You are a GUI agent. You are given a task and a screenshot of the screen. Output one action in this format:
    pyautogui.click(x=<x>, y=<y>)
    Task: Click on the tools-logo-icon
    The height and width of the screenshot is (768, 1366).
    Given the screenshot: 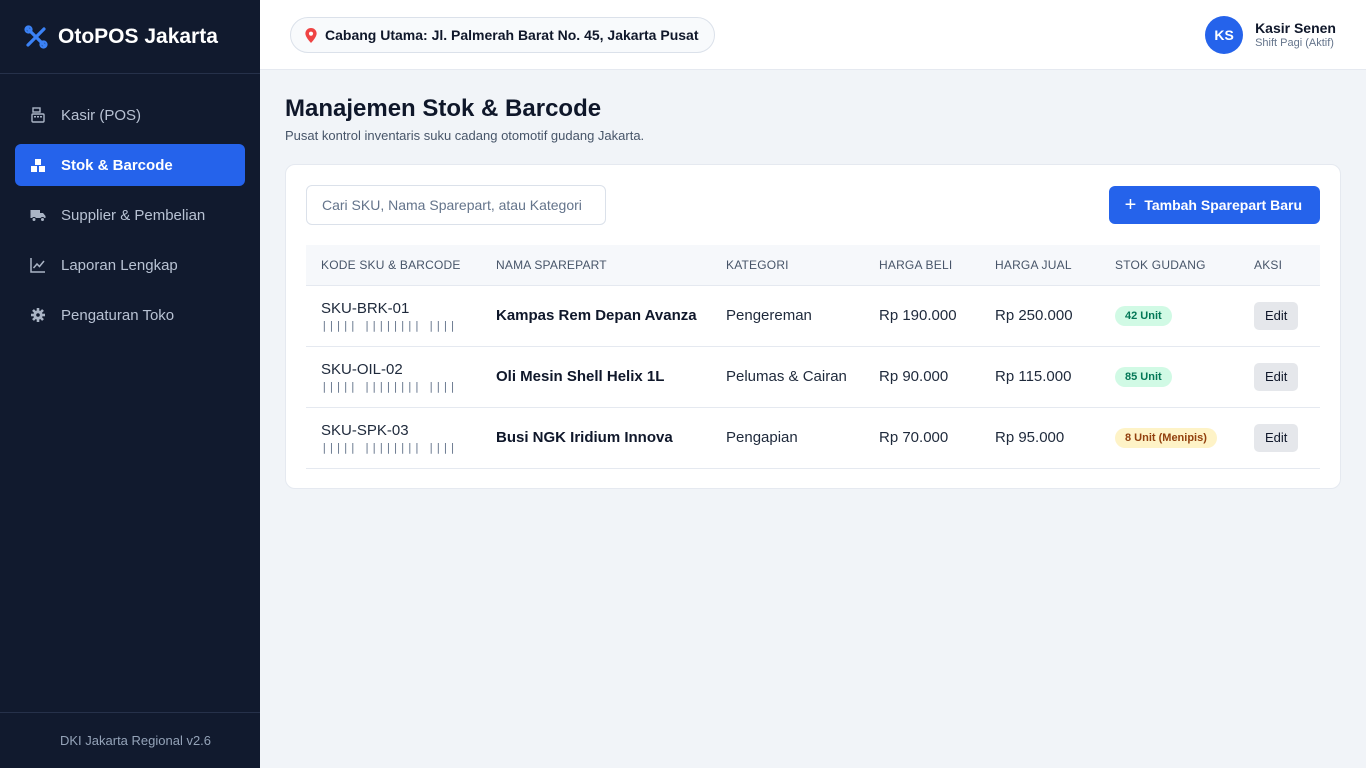 What is the action you would take?
    pyautogui.click(x=36, y=36)
    